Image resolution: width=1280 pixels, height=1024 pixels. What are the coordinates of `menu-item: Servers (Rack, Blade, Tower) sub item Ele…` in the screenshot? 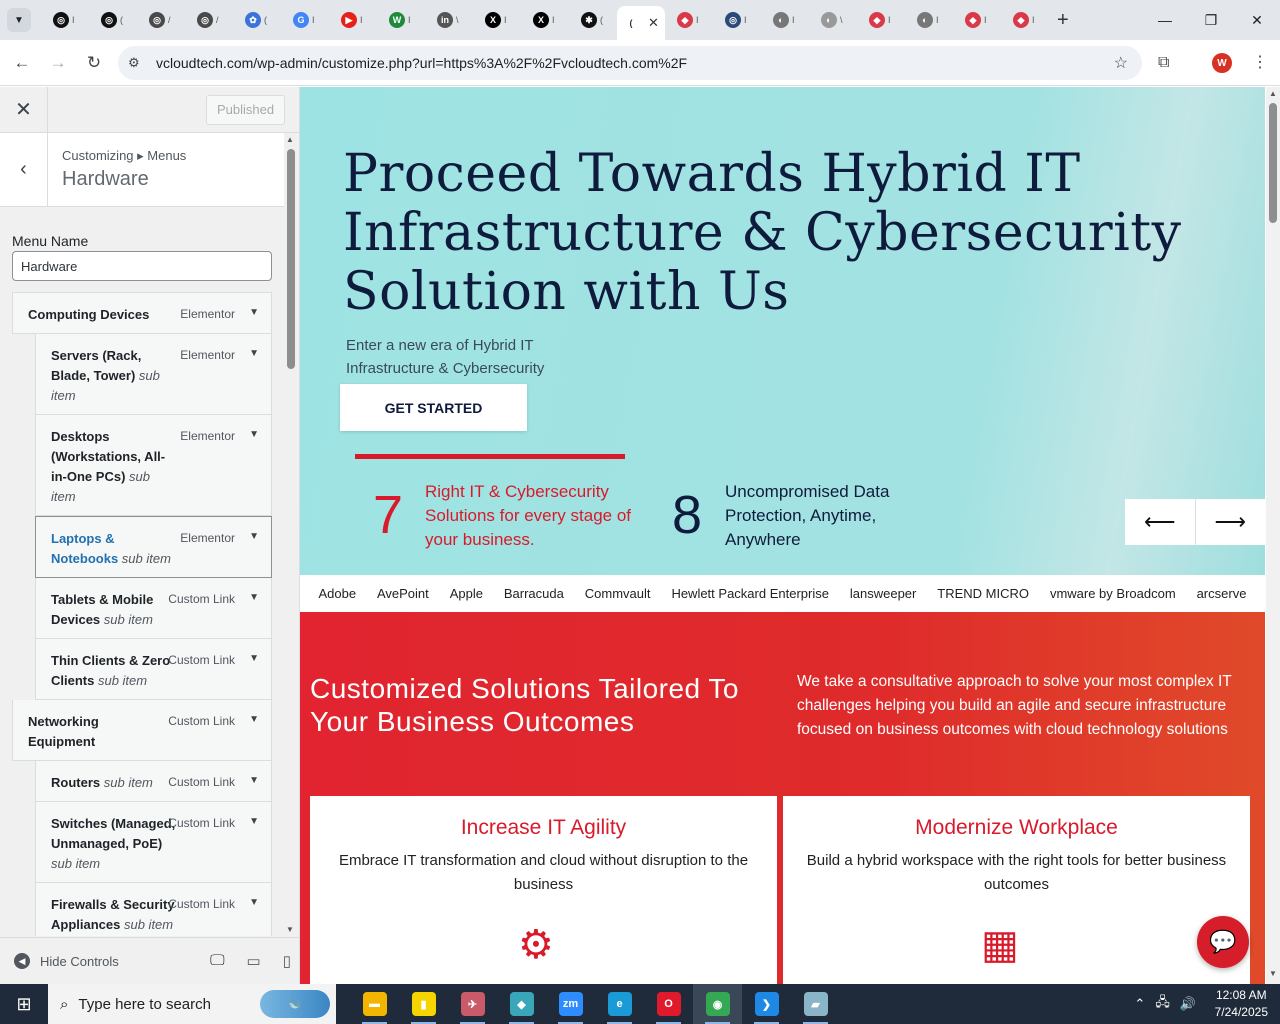 It's located at (153, 374).